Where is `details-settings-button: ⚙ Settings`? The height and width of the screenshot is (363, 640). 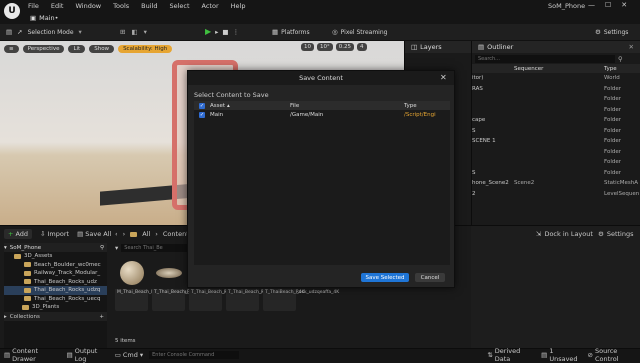
details-settings-button: ⚙ Settings is located at coordinates (616, 234).